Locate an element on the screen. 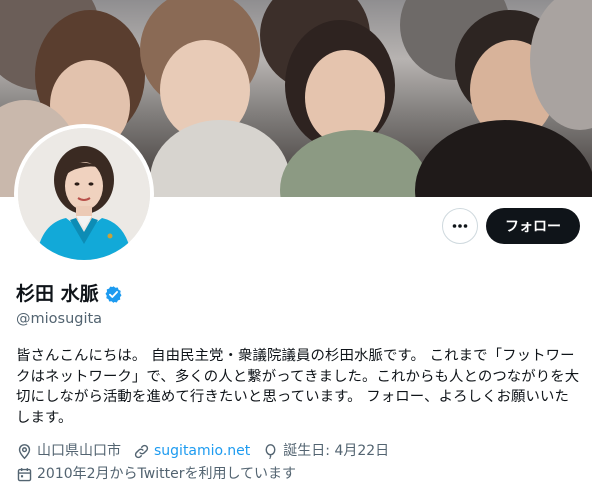  avatar-image is located at coordinates (84, 194).